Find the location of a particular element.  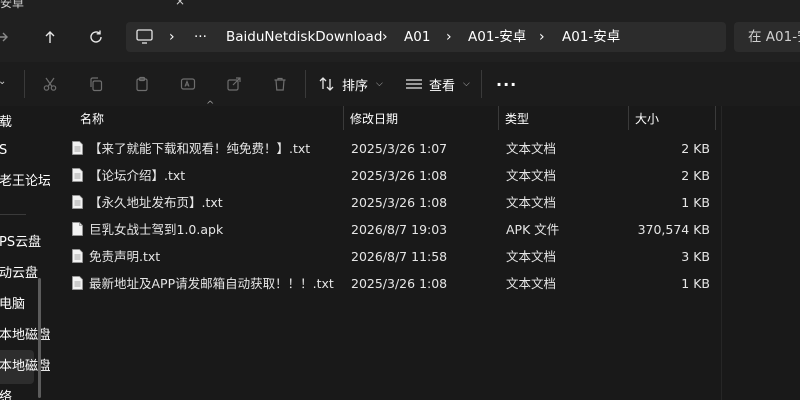

refresh-button is located at coordinates (96, 37).